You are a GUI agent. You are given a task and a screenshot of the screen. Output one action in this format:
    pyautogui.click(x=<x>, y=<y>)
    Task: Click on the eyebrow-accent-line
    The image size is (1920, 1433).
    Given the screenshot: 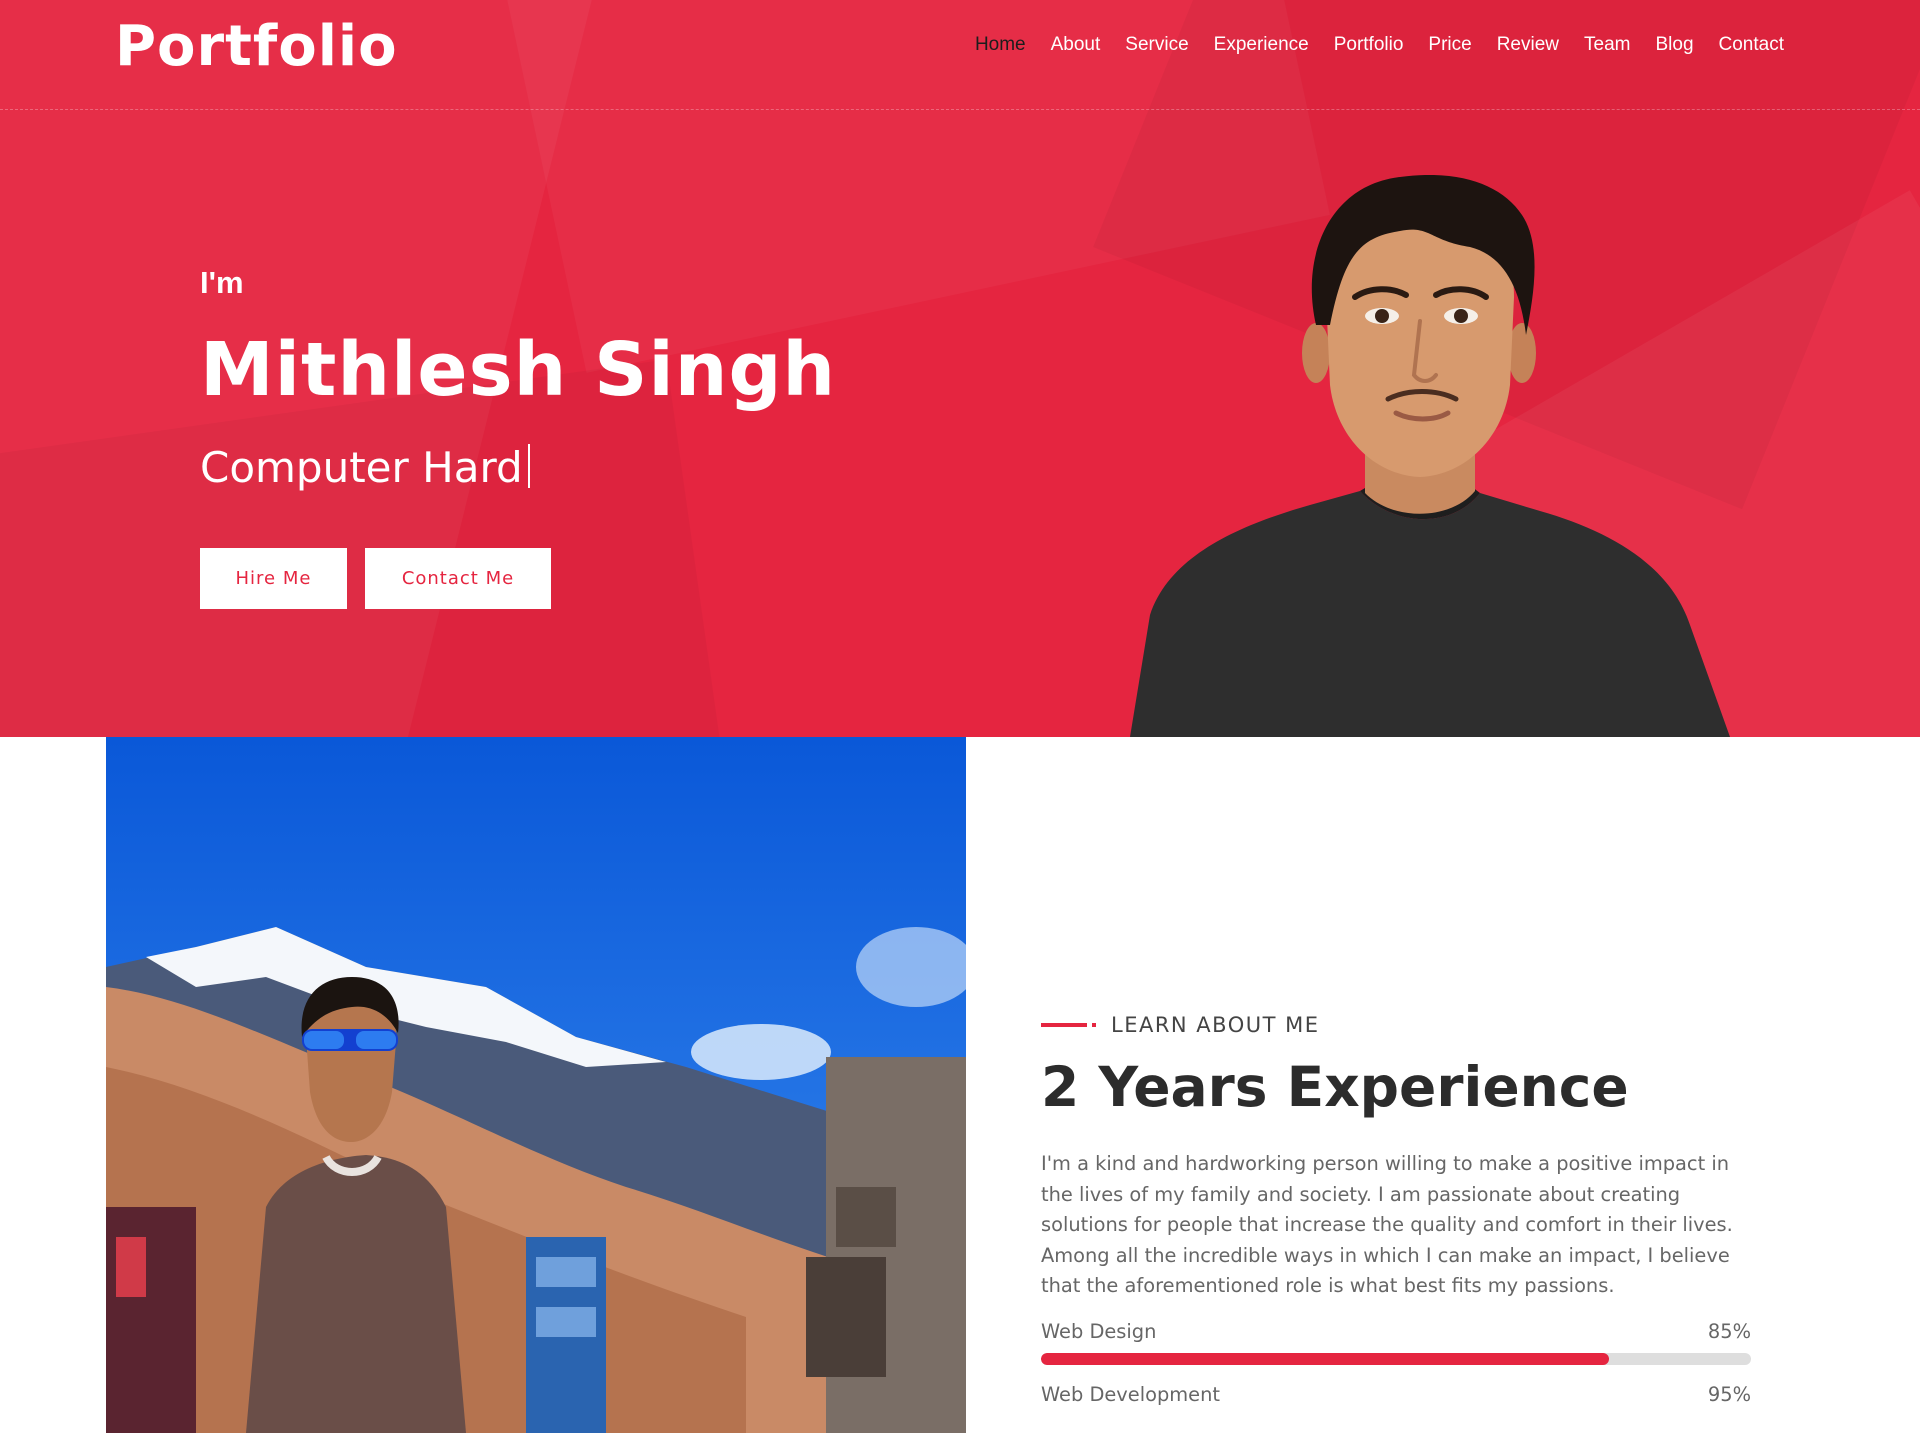 What is the action you would take?
    pyautogui.click(x=1068, y=1025)
    